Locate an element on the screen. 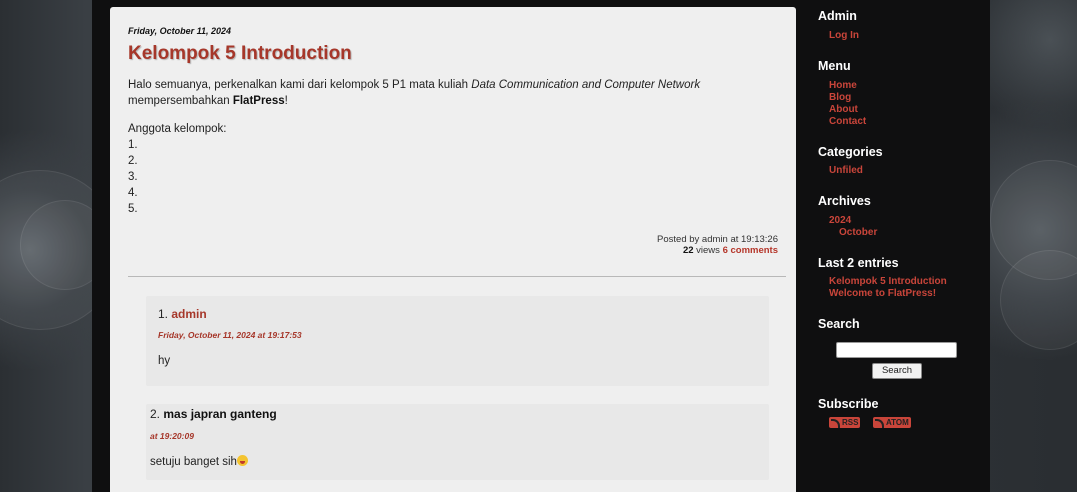  search-heading: Search is located at coordinates (839, 324).